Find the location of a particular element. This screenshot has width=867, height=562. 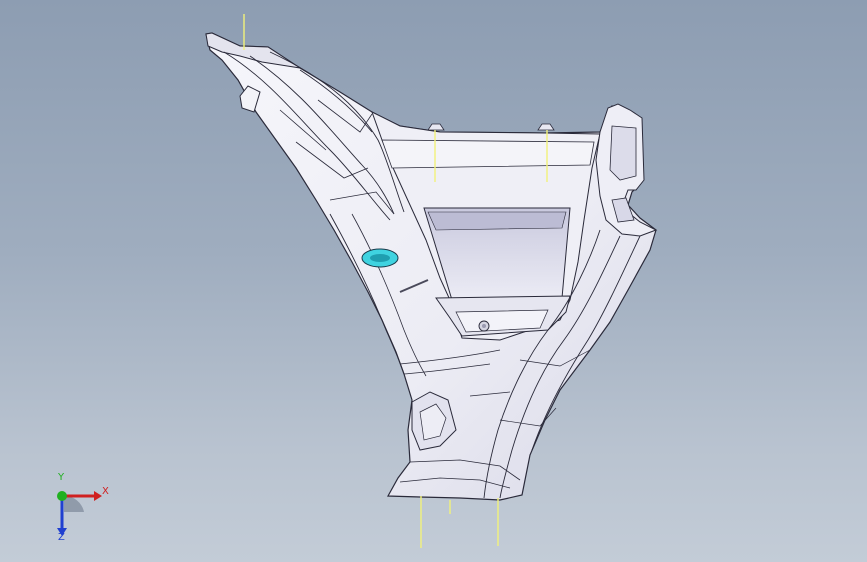

pocket-upper-band is located at coordinates (488, 154).